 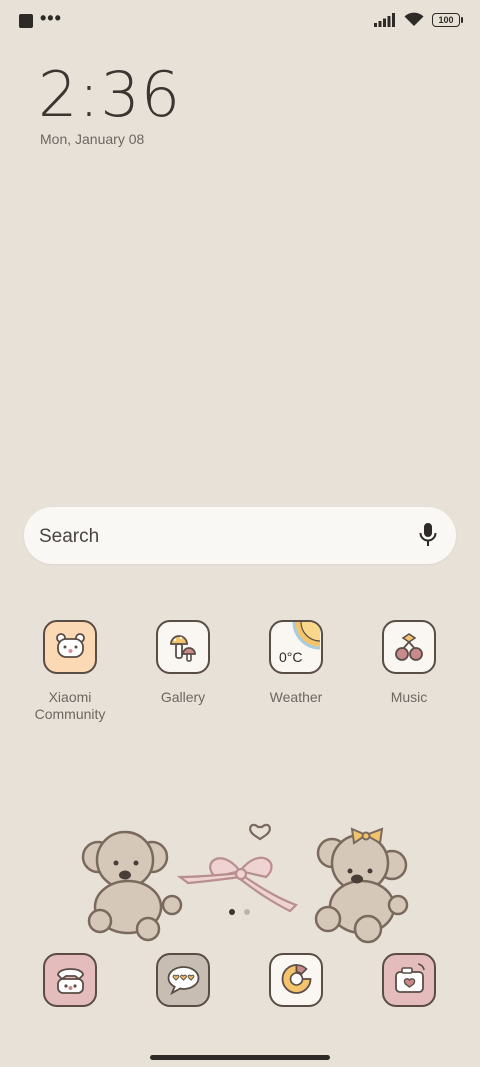 I want to click on camera-icon, so click(x=409, y=980).